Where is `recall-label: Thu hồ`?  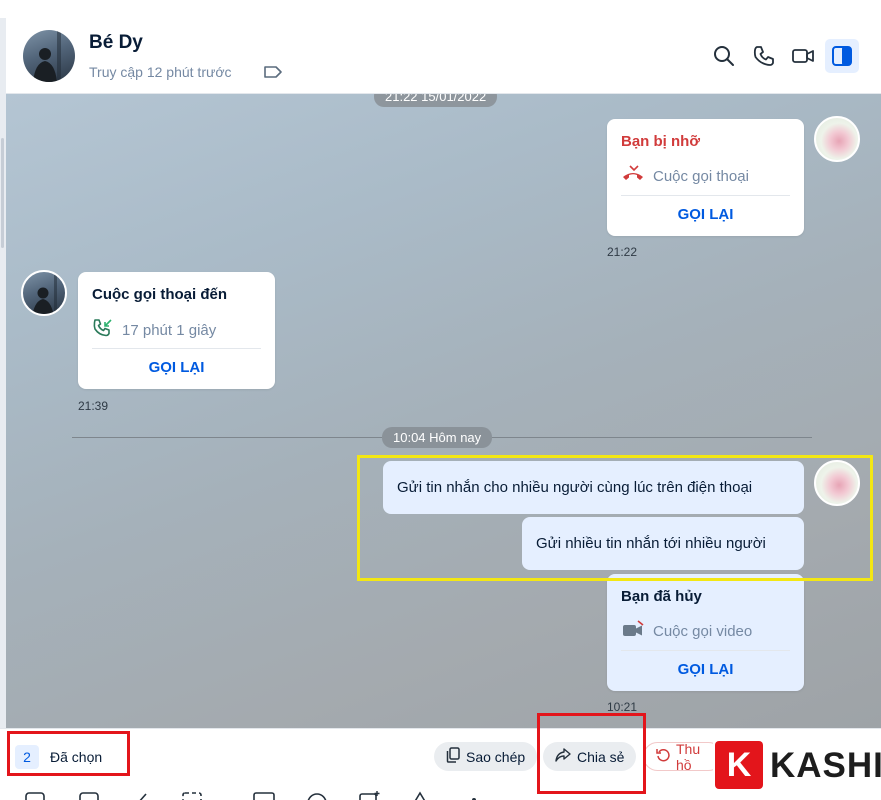
recall-label: Thu hồ is located at coordinates (688, 756).